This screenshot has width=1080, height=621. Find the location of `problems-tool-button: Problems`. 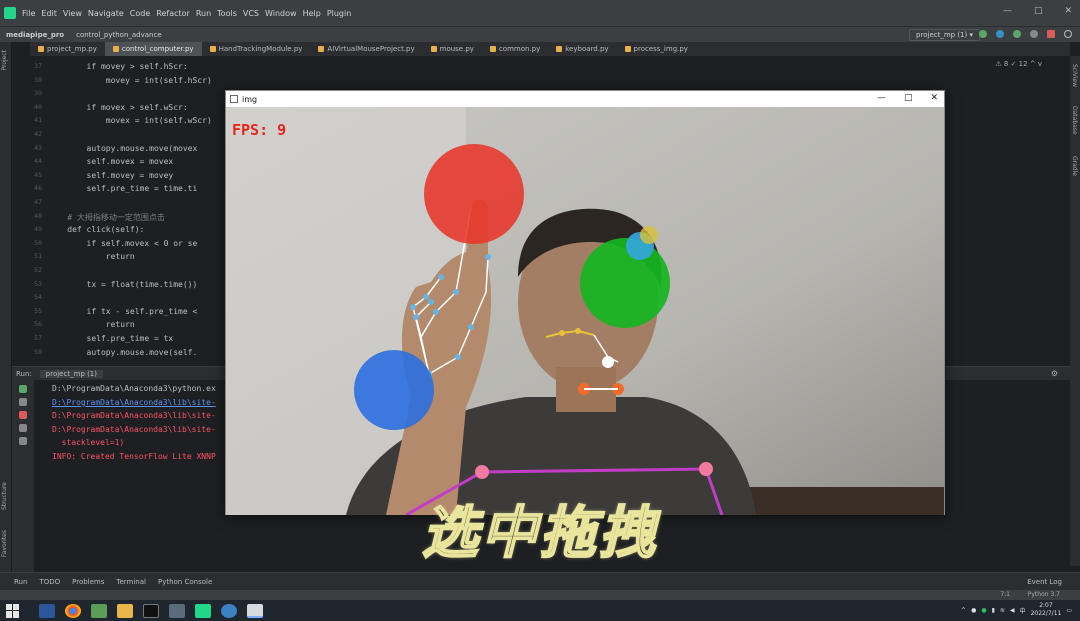

problems-tool-button: Problems is located at coordinates (88, 582).